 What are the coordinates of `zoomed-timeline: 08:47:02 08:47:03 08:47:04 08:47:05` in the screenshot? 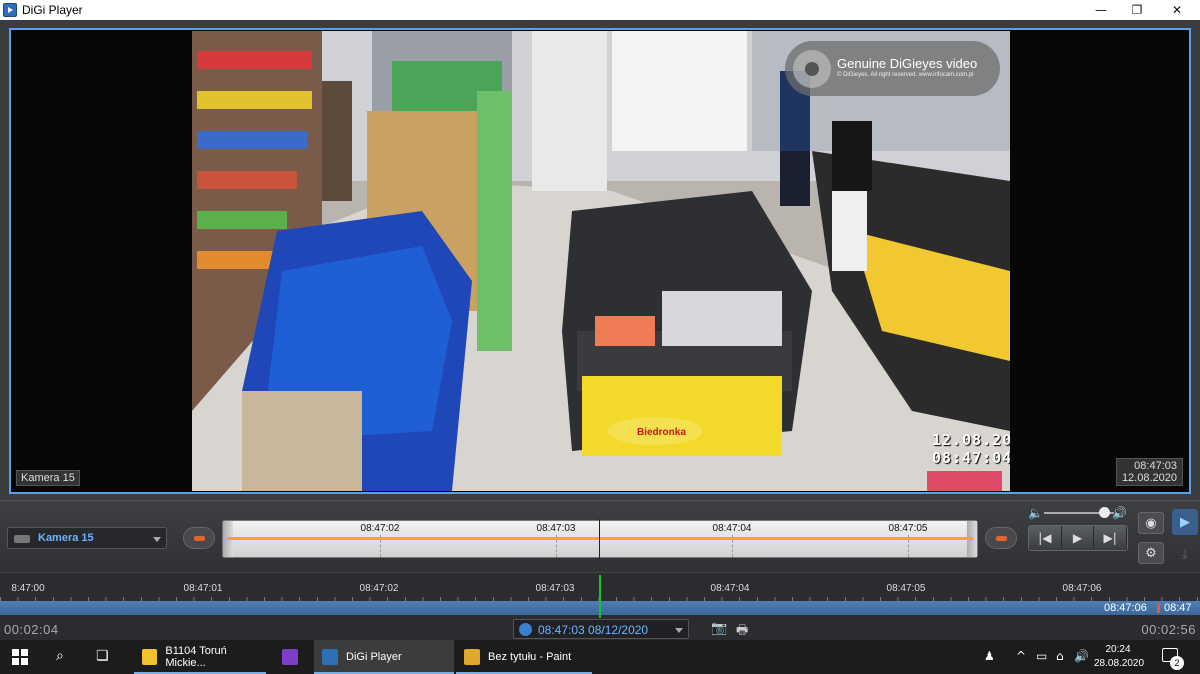 It's located at (600, 539).